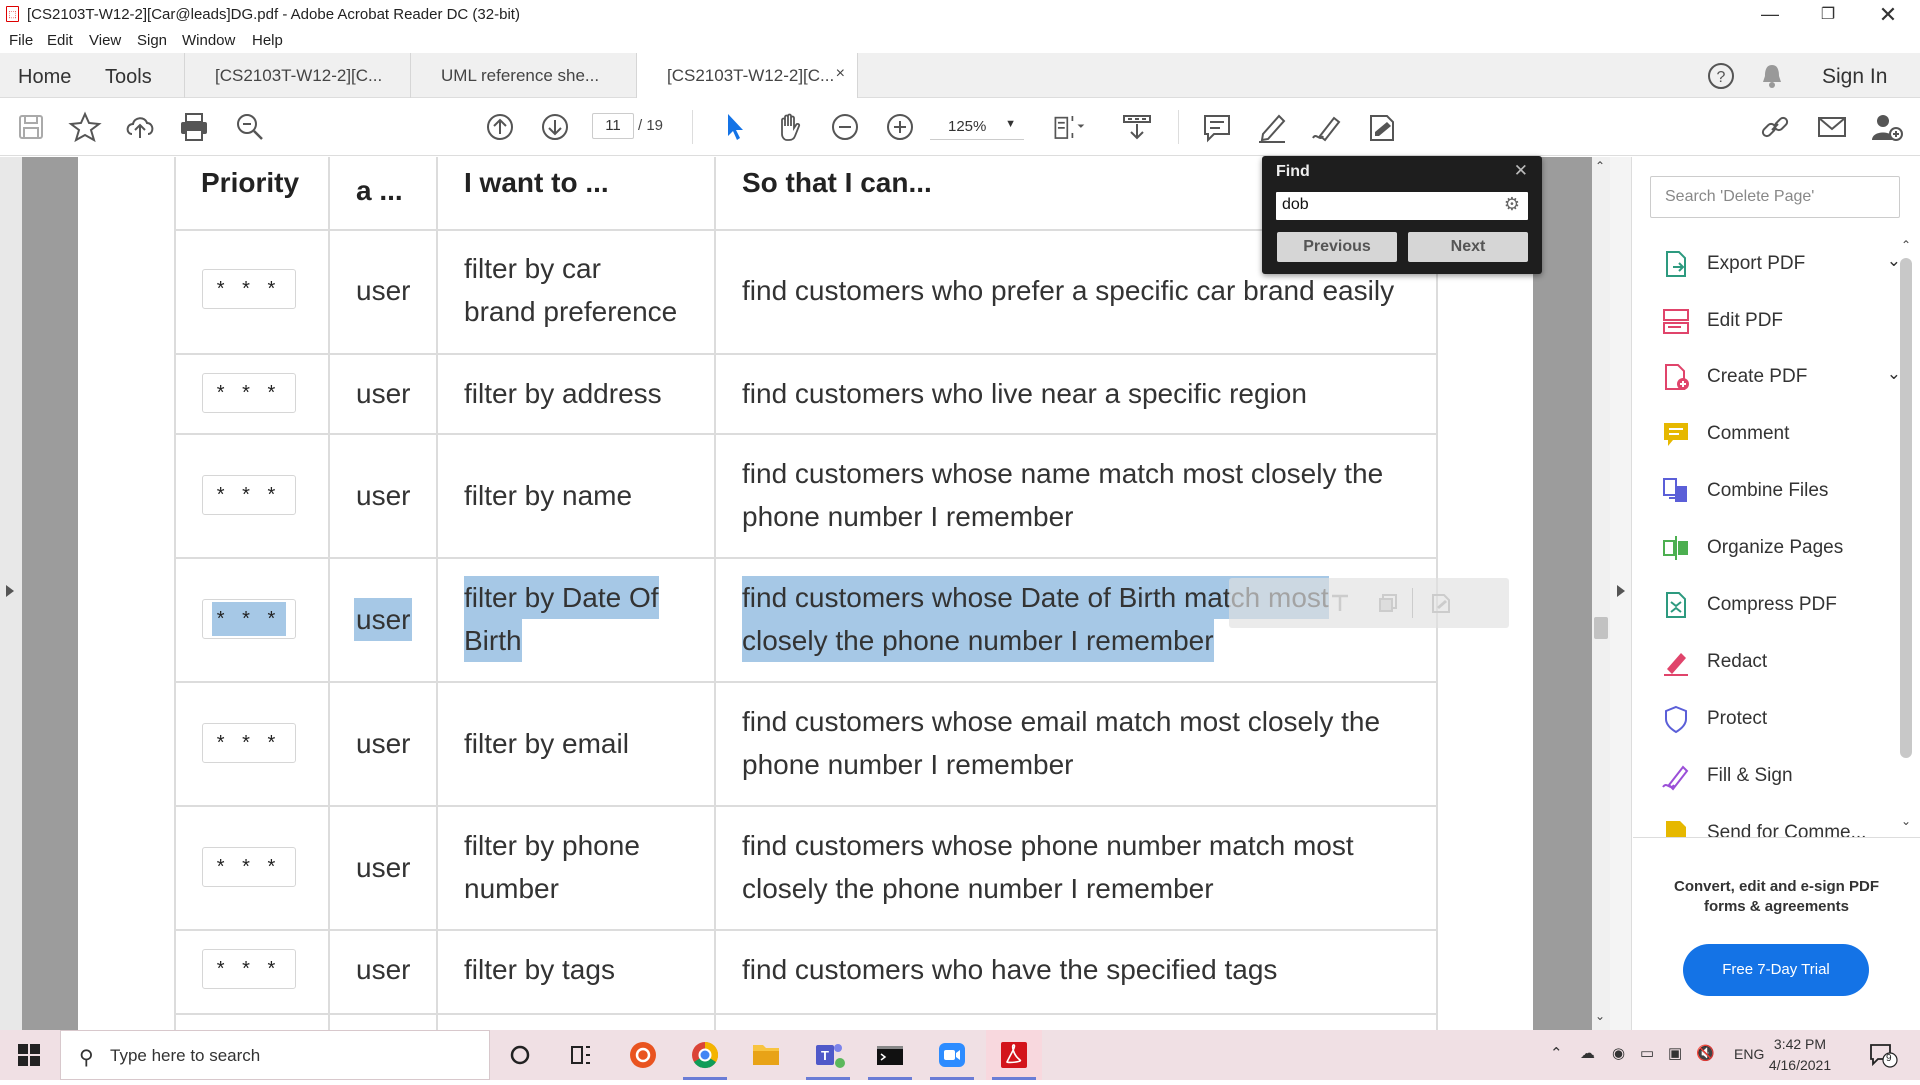 Image resolution: width=1920 pixels, height=1085 pixels. Describe the element at coordinates (194, 127) in the screenshot. I see `print-icon` at that location.